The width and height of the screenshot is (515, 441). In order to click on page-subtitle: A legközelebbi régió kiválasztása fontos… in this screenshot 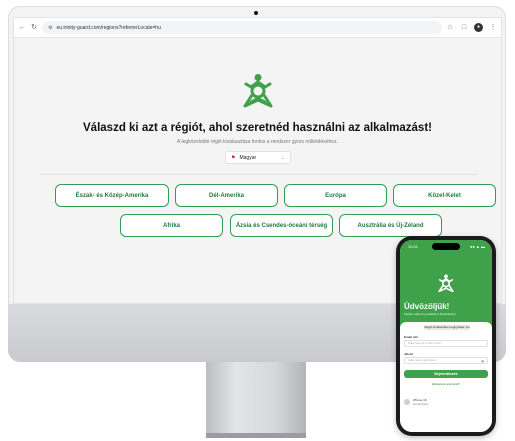, I will do `click(257, 142)`.